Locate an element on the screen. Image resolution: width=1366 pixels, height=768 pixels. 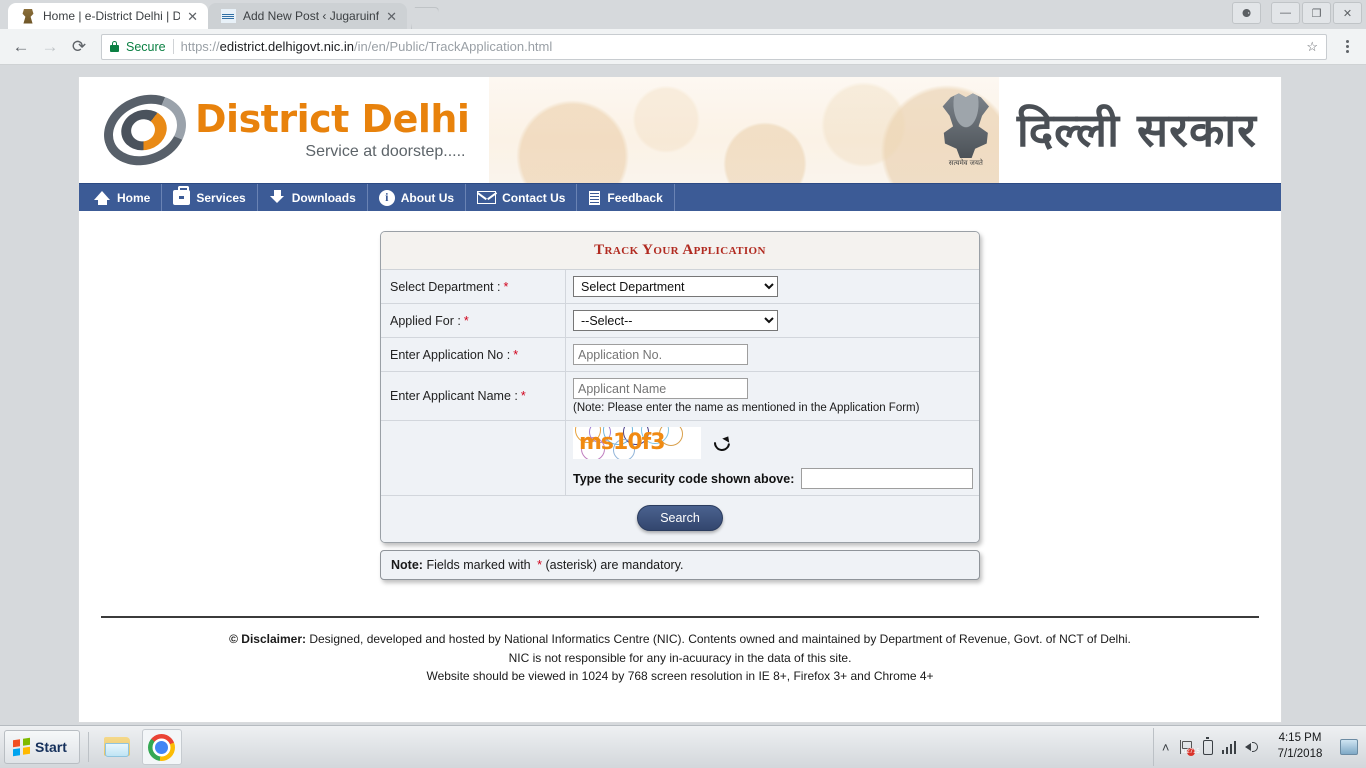
national-emblem-icon: सत्यमेव जयते is located at coordinates (966, 130).